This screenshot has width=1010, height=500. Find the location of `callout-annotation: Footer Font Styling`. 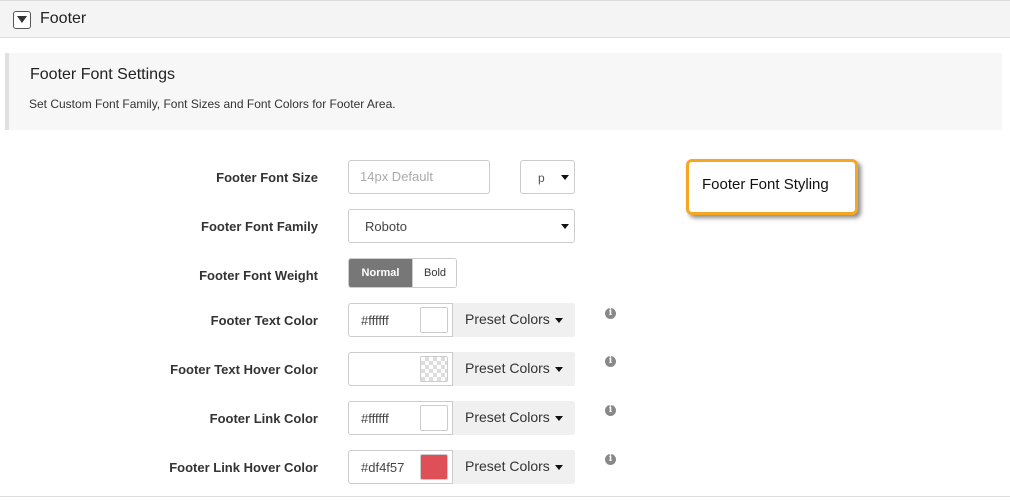

callout-annotation: Footer Font Styling is located at coordinates (772, 187).